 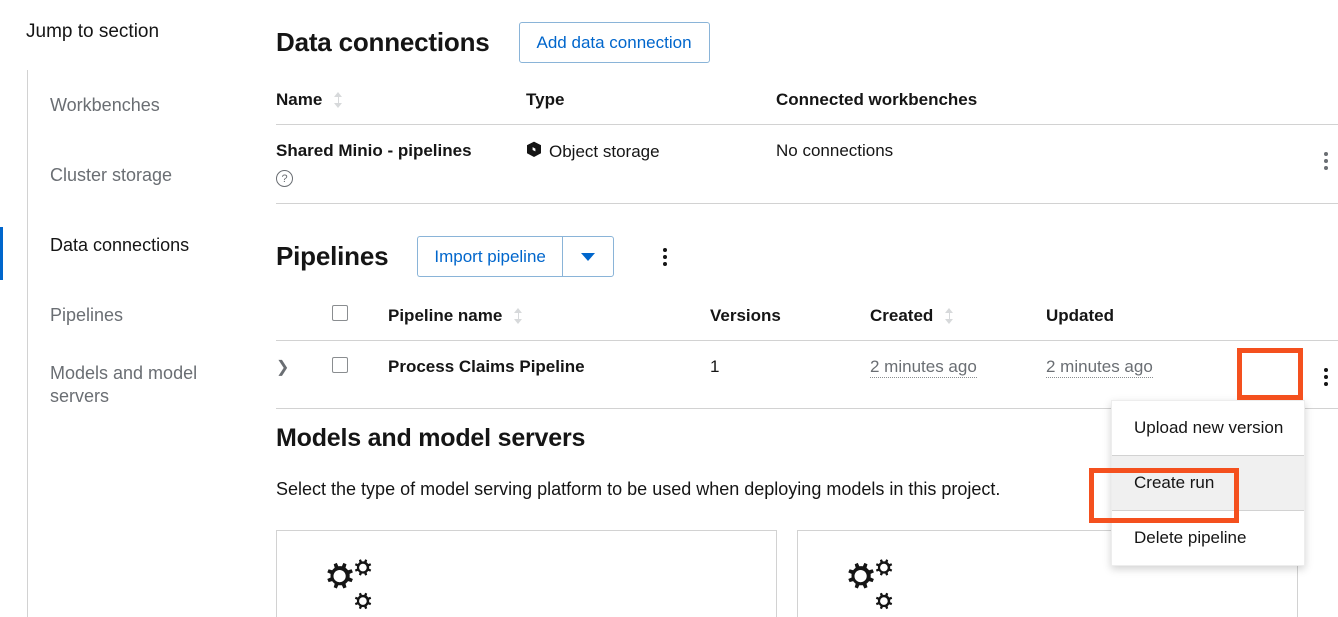 I want to click on column-header-label: Pipeline name, so click(x=445, y=315).